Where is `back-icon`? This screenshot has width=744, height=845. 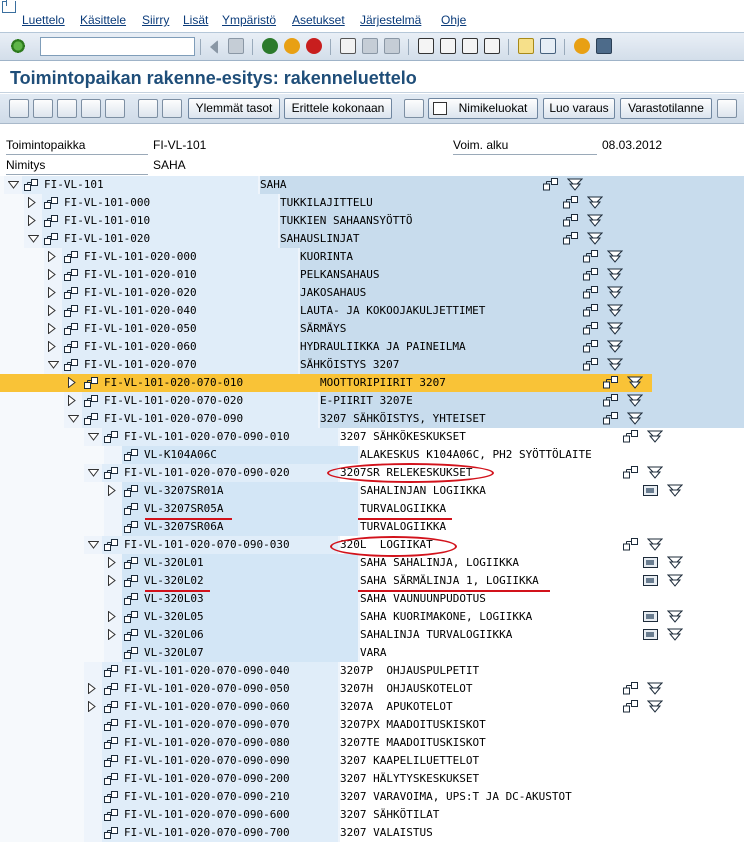 back-icon is located at coordinates (270, 46).